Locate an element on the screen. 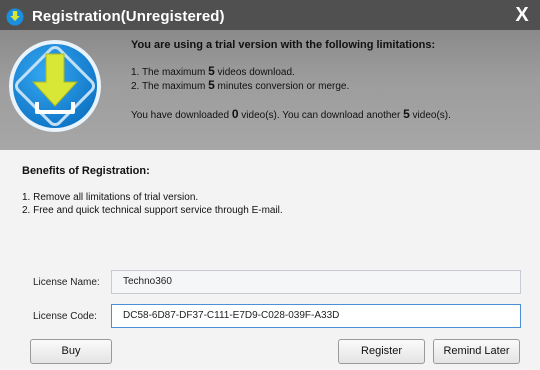 The height and width of the screenshot is (370, 540). download-logo-icon is located at coordinates (55, 86).